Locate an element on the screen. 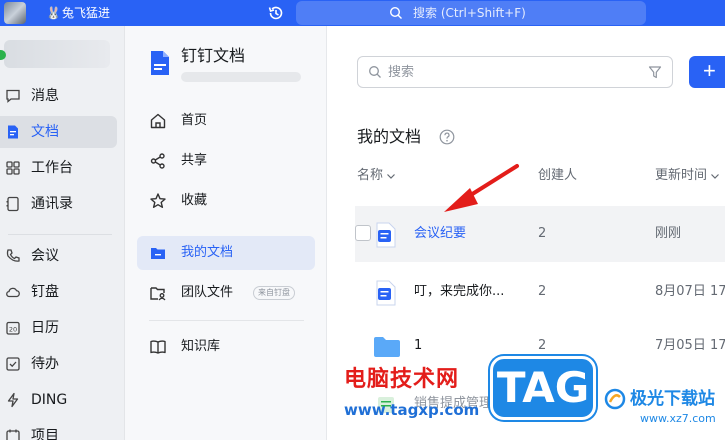 This screenshot has width=725, height=440. watermark-site-name: 电脑技术网 is located at coordinates (402, 379).